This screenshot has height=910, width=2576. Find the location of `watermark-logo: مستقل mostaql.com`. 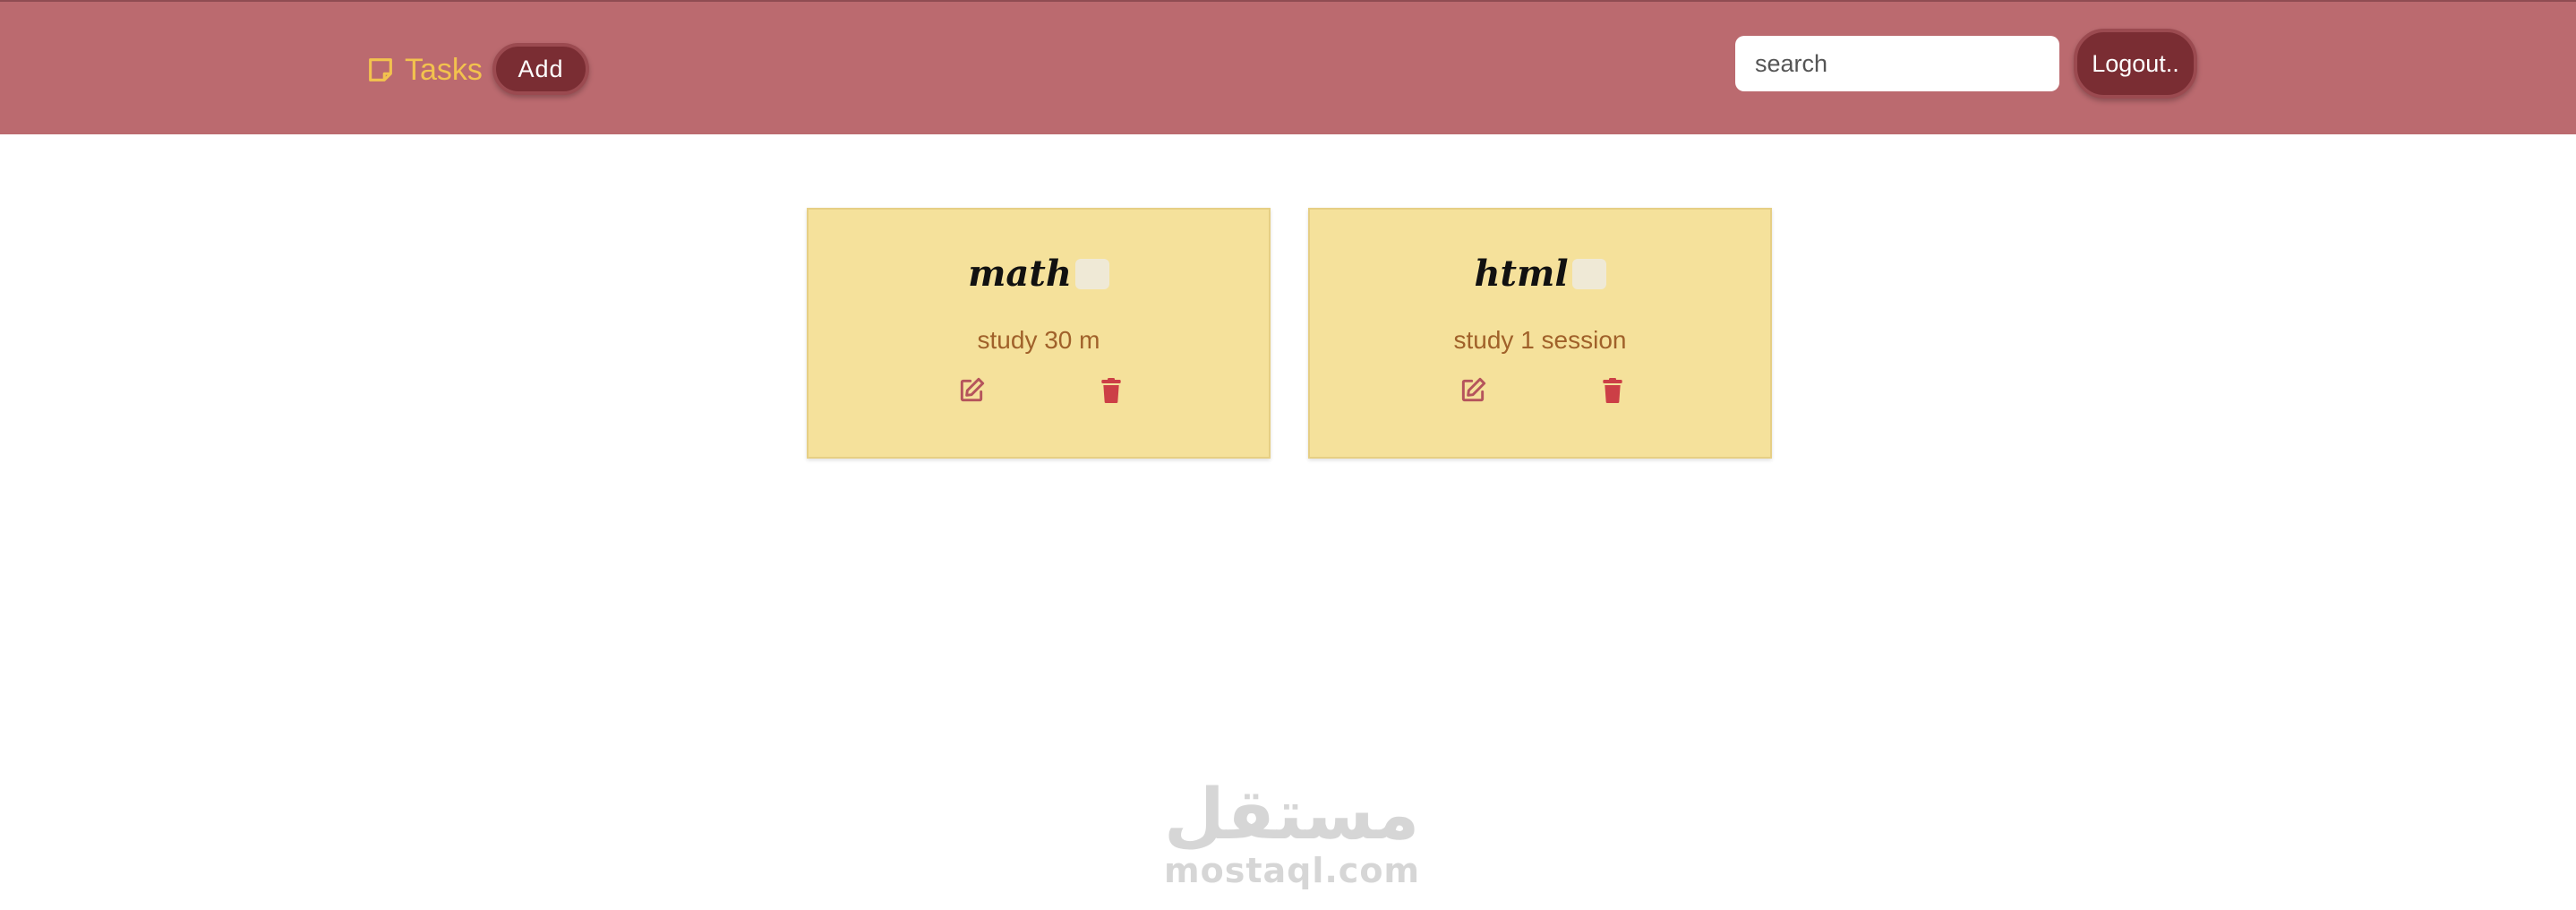

watermark-logo: مستقل mostaql.com is located at coordinates (1292, 832).